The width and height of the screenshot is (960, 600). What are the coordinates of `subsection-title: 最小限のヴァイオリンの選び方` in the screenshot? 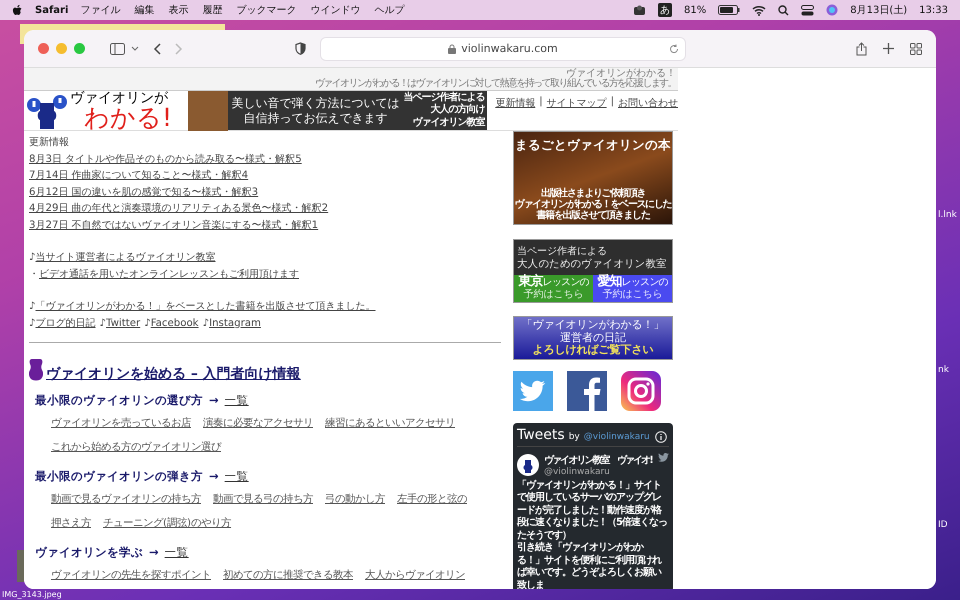 It's located at (119, 400).